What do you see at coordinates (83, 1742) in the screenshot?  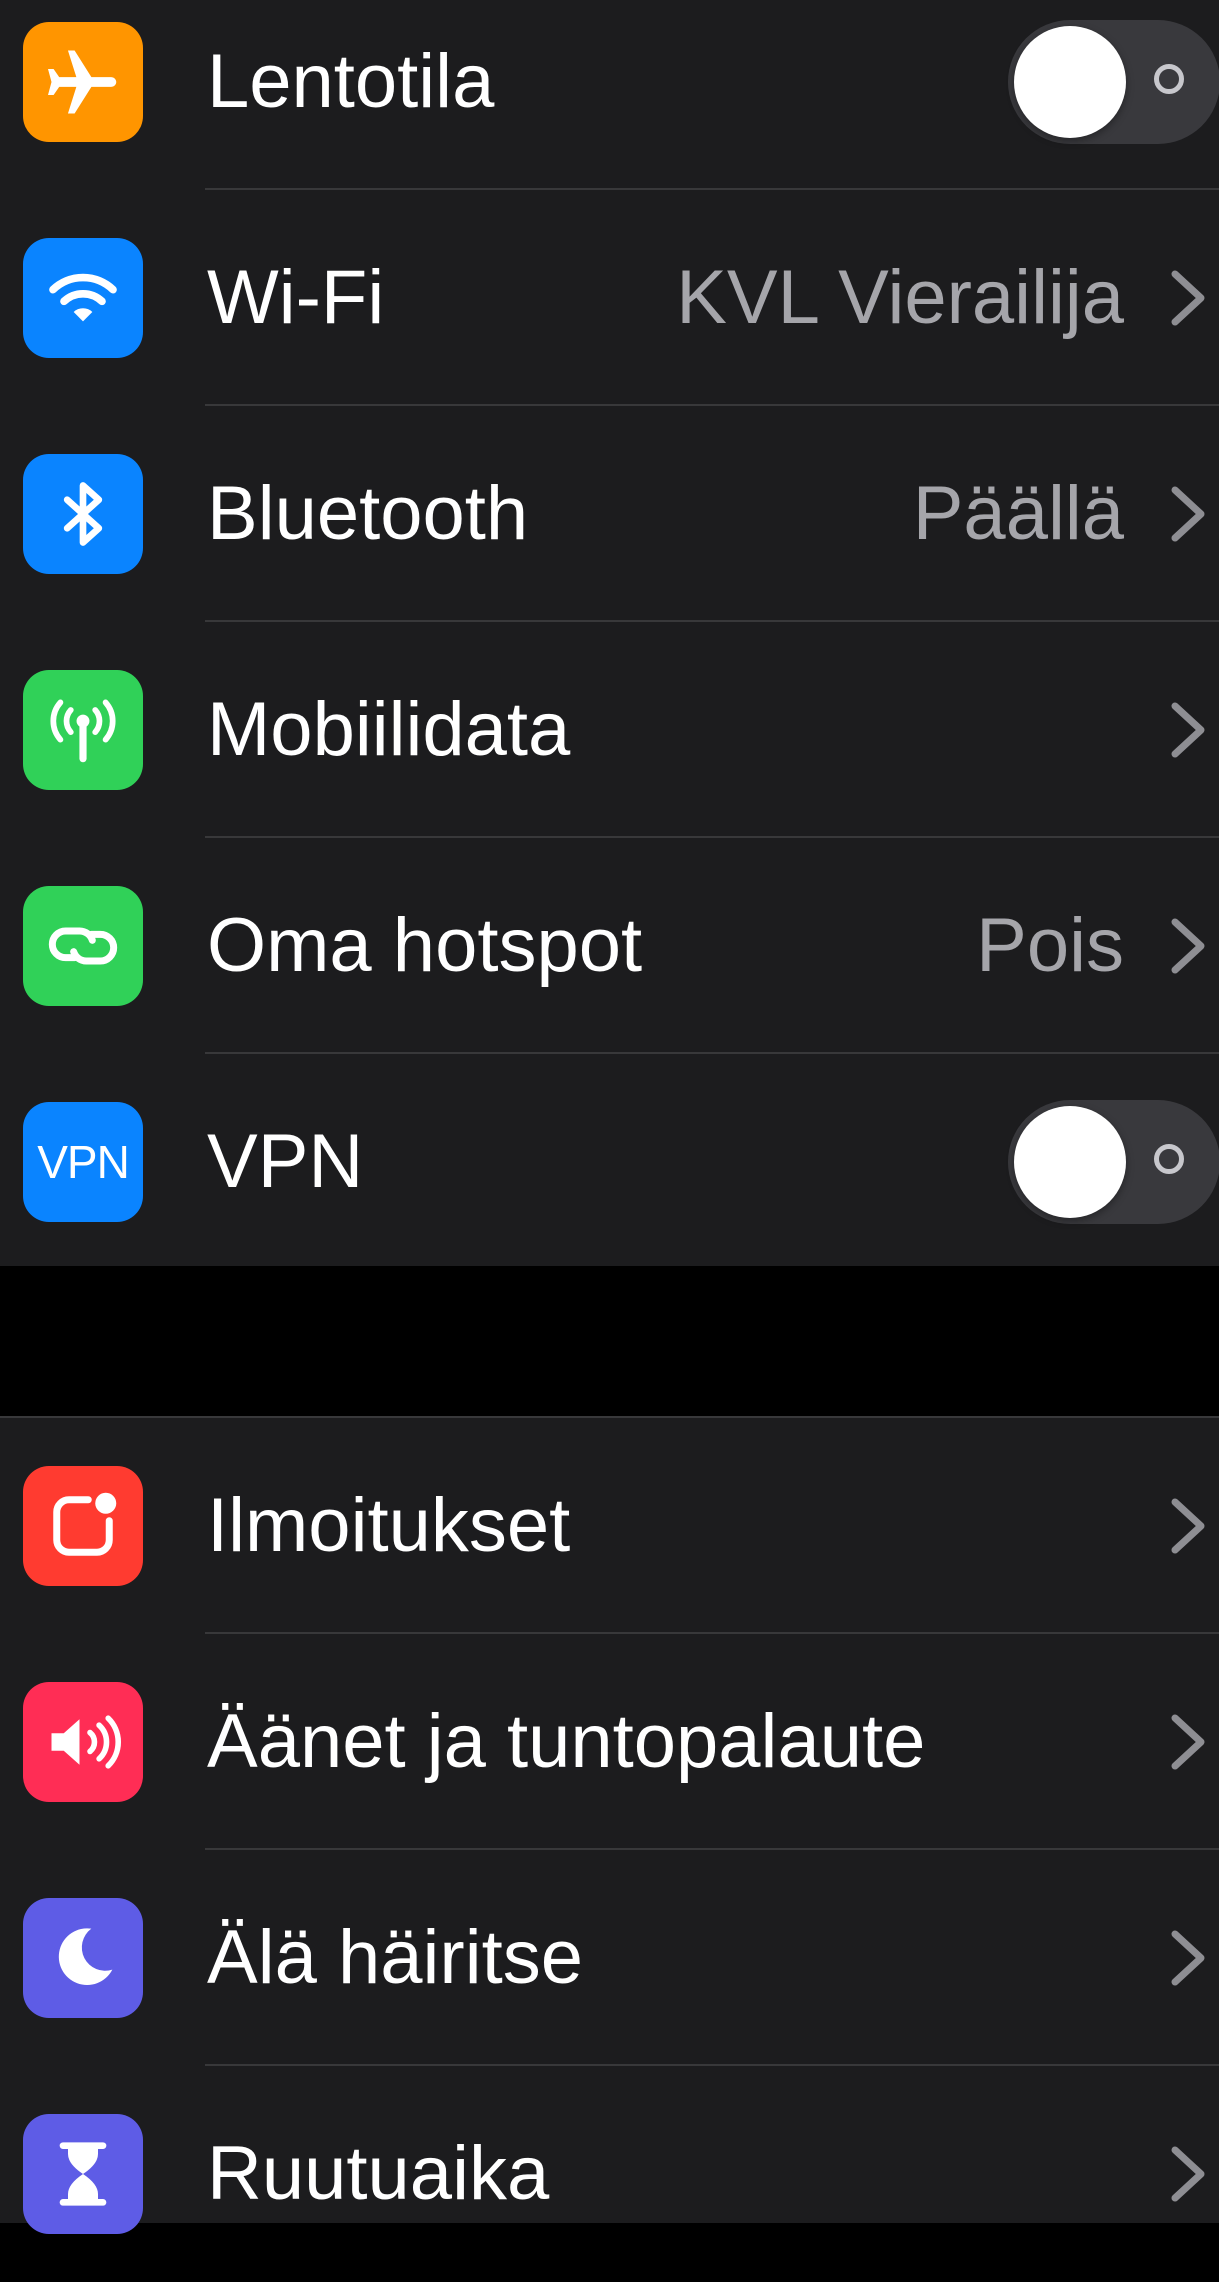 I see `speaker-icon` at bounding box center [83, 1742].